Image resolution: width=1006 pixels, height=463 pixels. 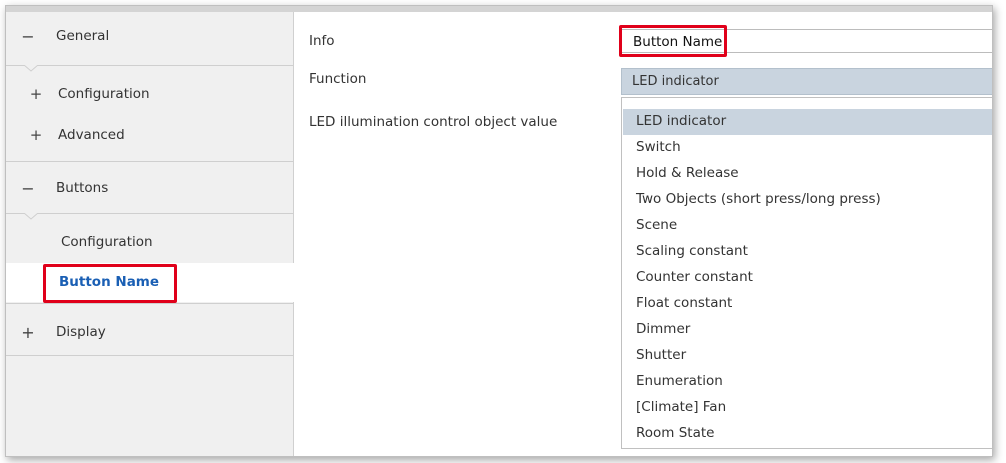 What do you see at coordinates (657, 225) in the screenshot?
I see `option-label: Scene` at bounding box center [657, 225].